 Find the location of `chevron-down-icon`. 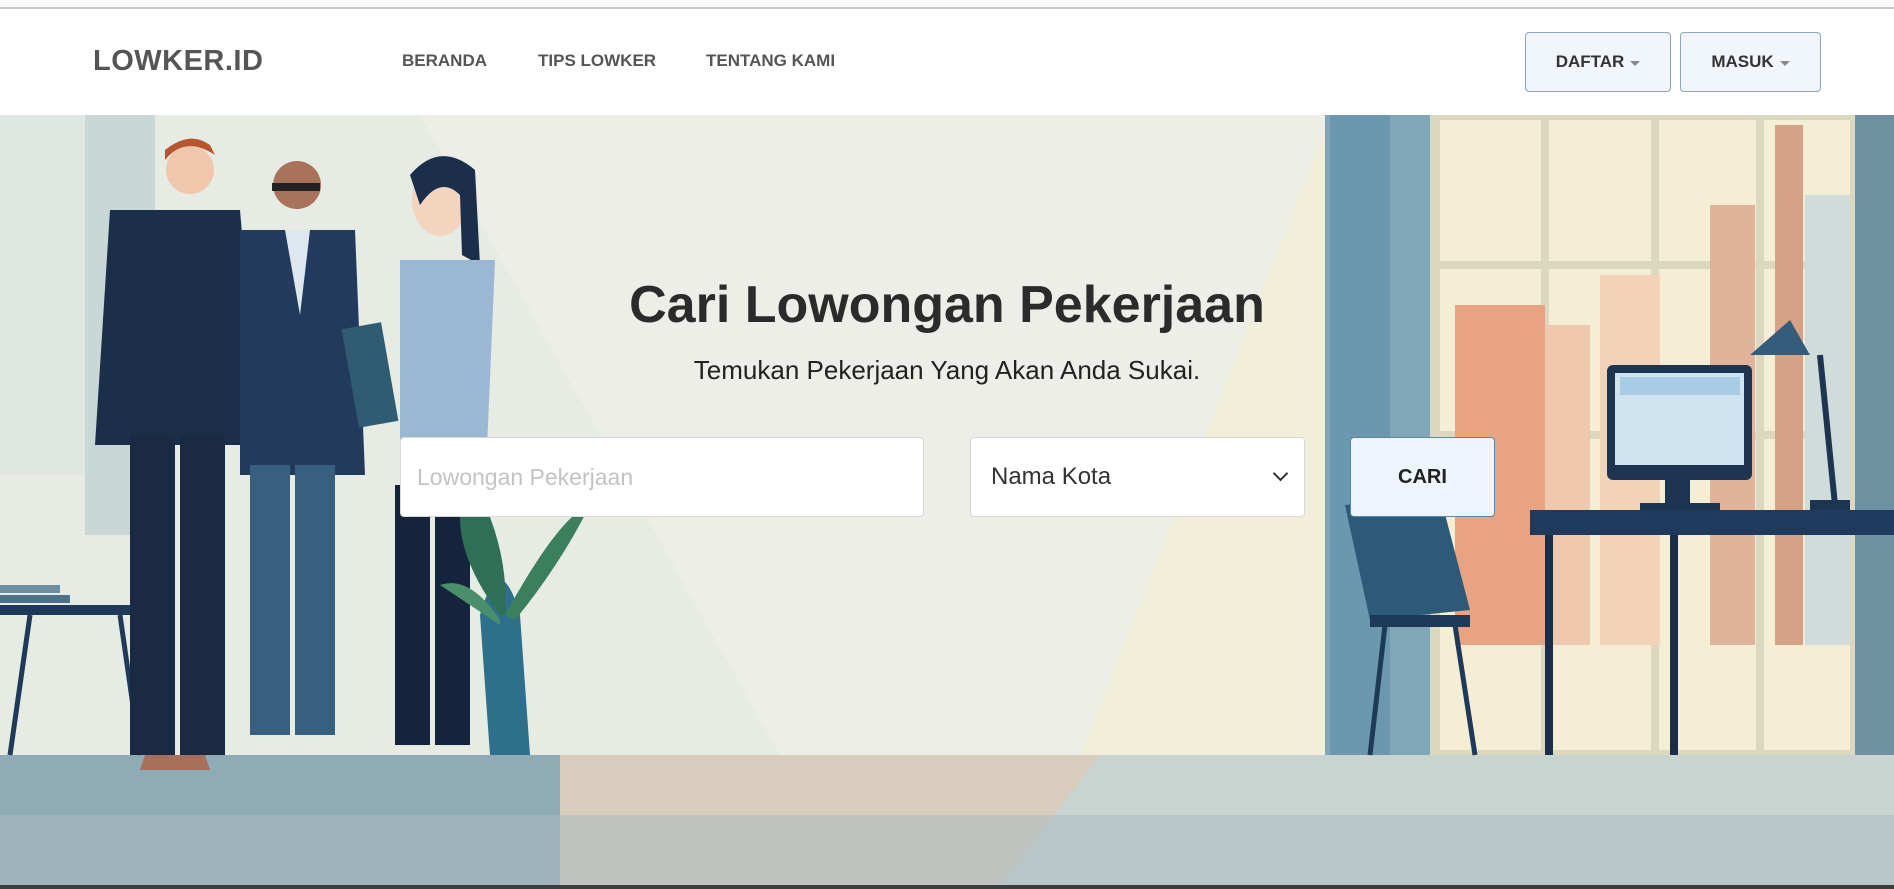

chevron-down-icon is located at coordinates (1280, 473).